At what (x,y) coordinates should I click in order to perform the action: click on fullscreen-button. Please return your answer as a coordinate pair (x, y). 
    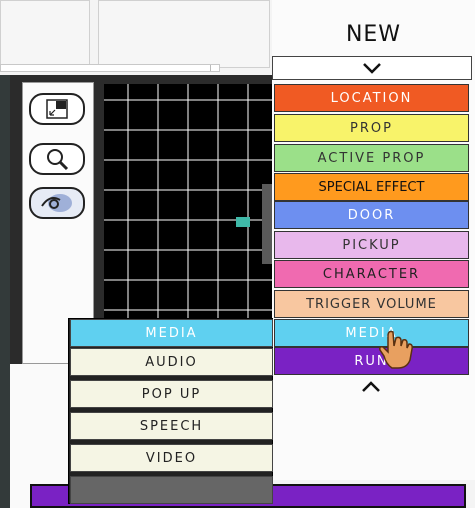
    Looking at the image, I should click on (57, 109).